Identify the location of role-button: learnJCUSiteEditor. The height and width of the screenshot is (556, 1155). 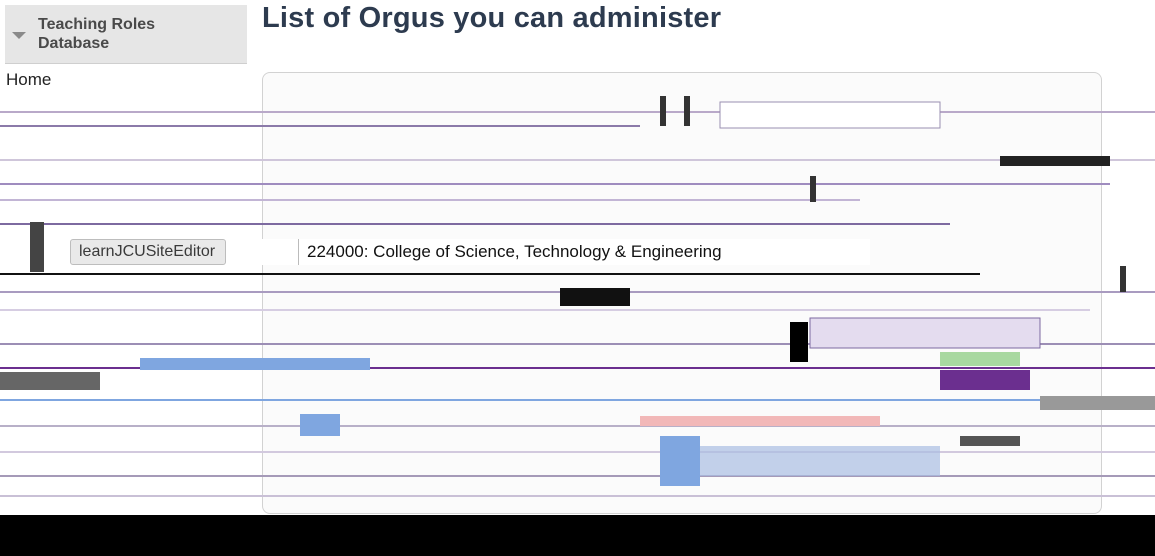
(148, 252).